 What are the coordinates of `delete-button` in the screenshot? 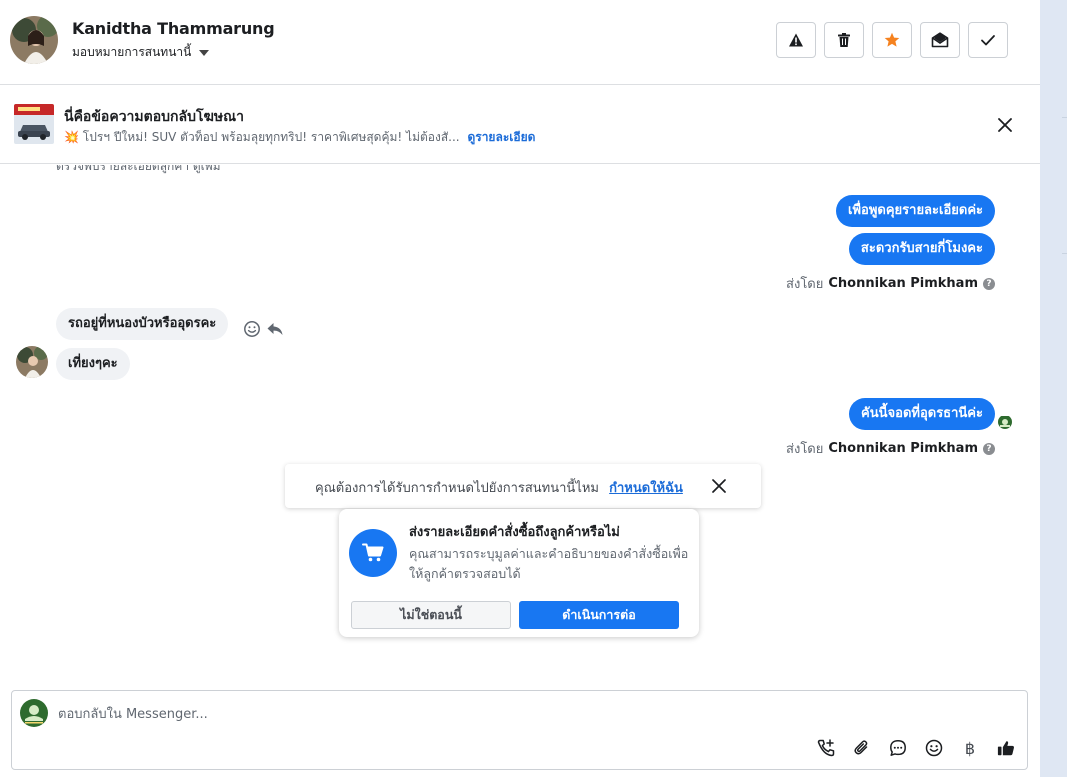 It's located at (844, 40).